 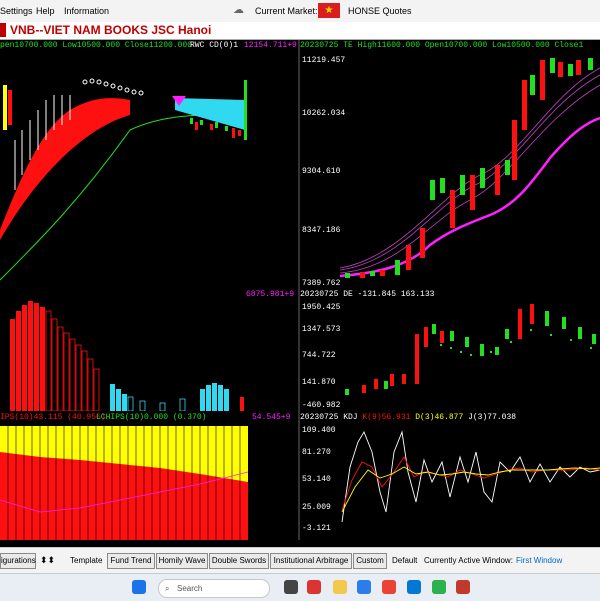 I want to click on j-line, so click(x=470, y=476).